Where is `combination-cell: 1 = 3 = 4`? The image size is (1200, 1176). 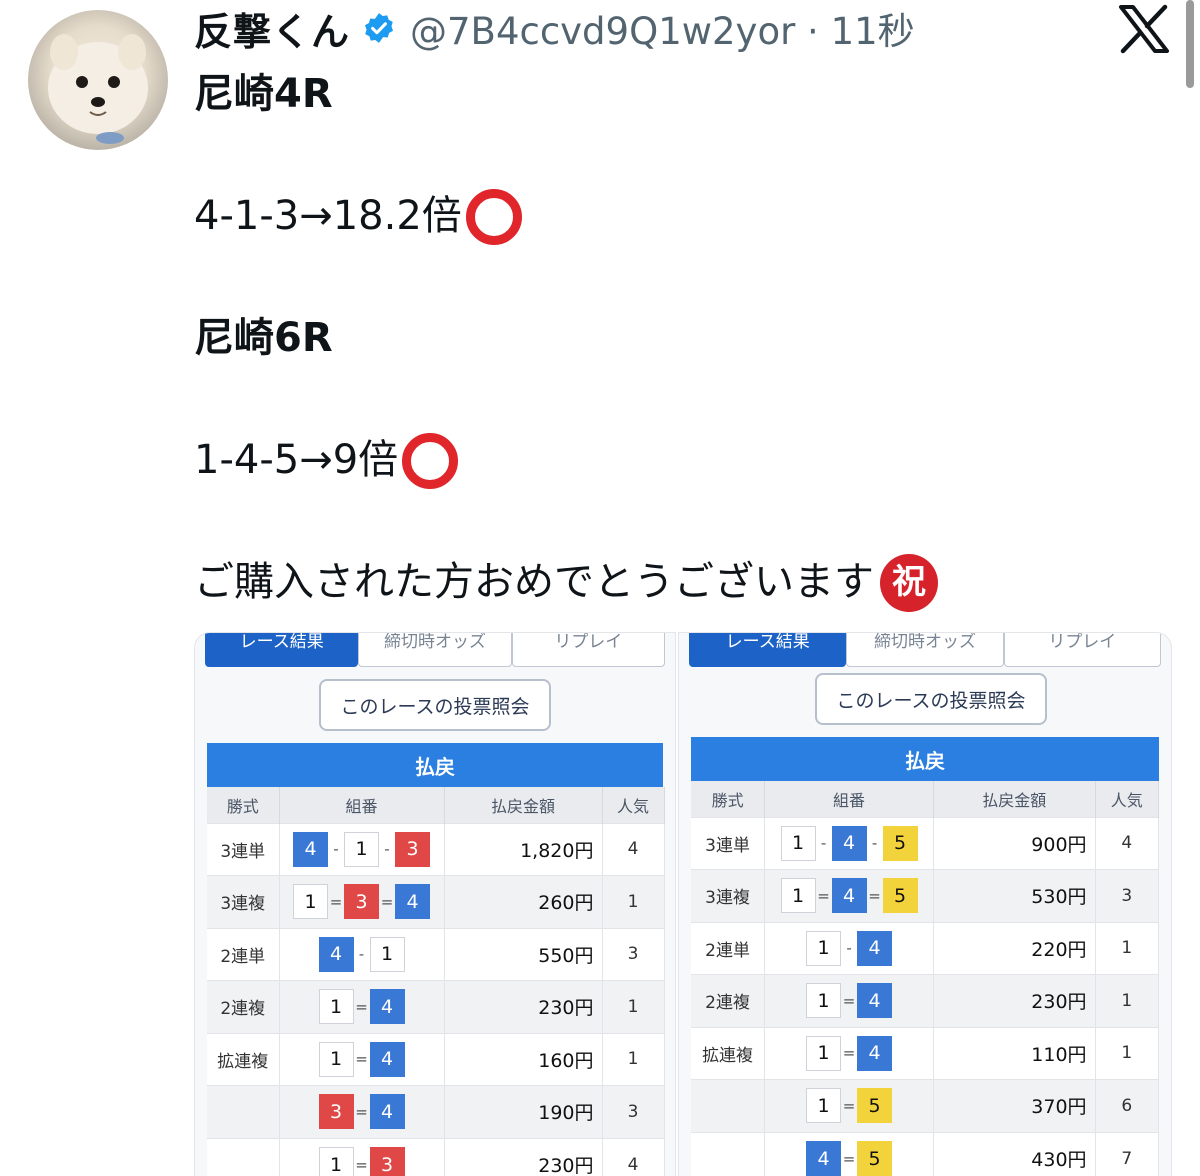
combination-cell: 1 = 3 = 4 is located at coordinates (362, 901).